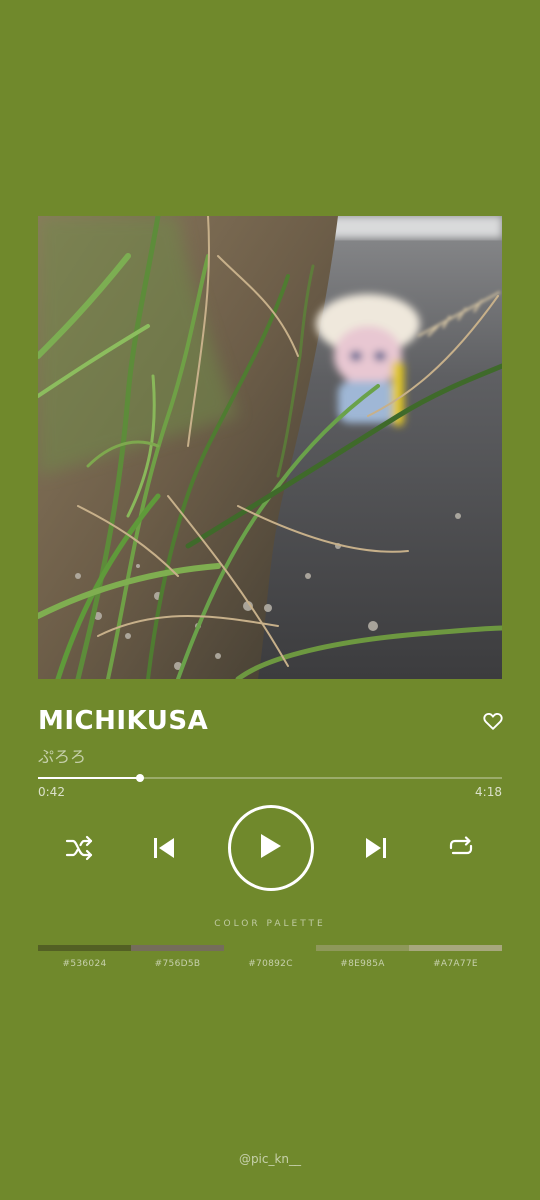  I want to click on palette-swatch-code: #756D5B, so click(177, 964).